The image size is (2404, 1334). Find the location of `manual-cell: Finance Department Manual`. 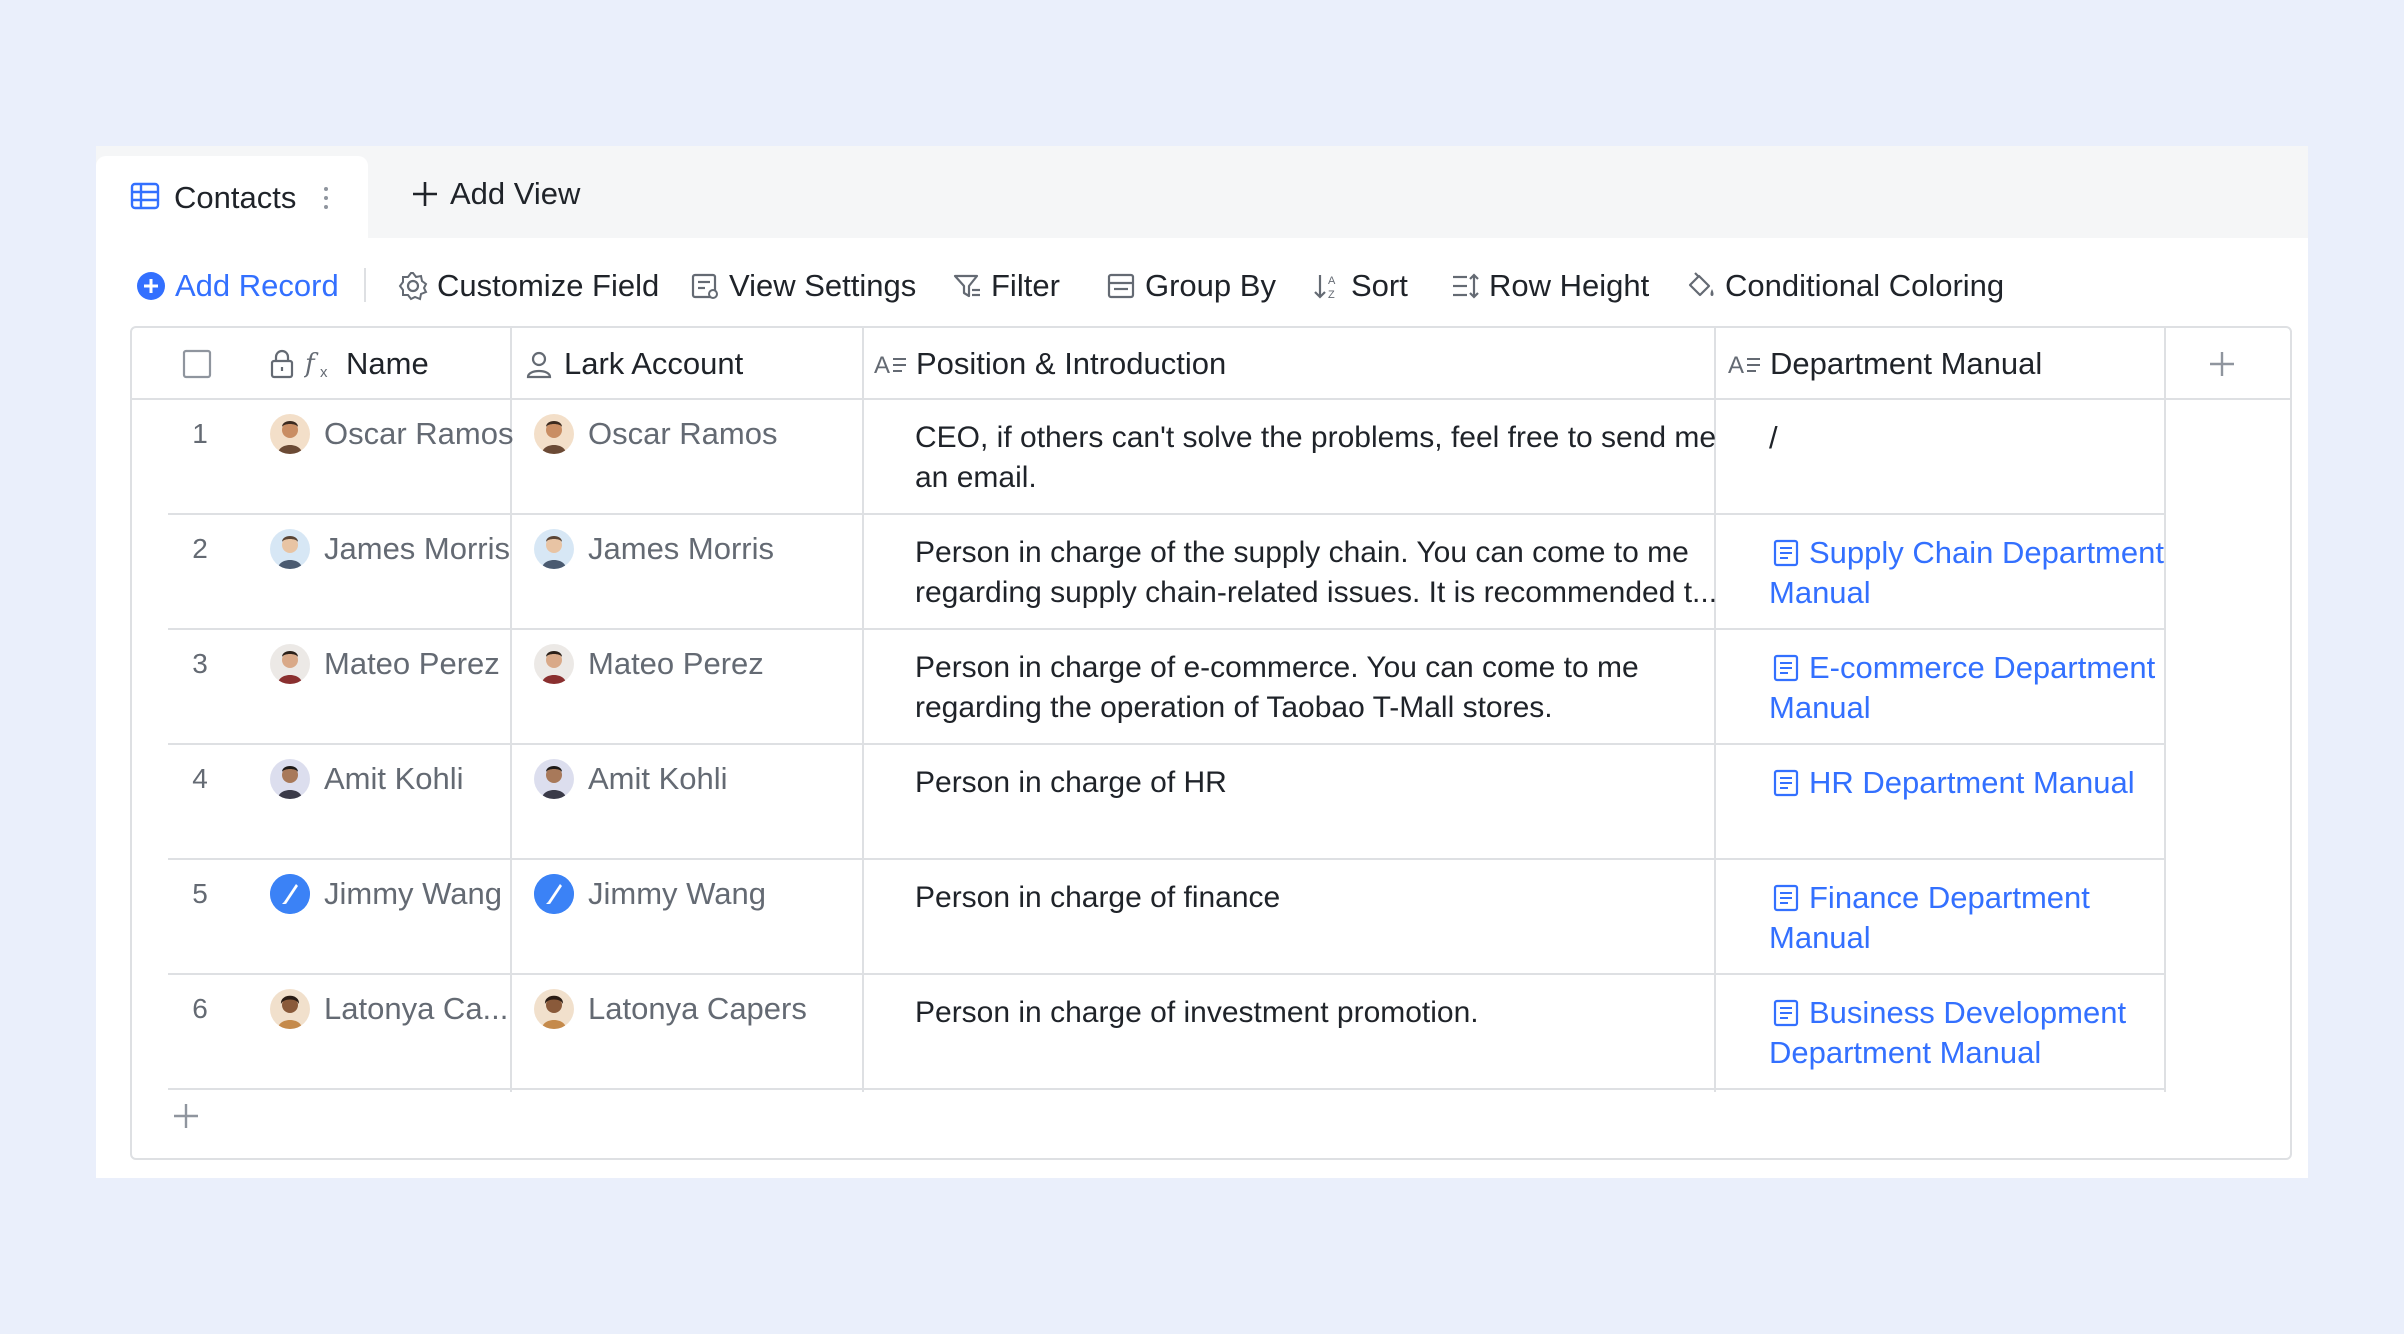

manual-cell: Finance Department Manual is located at coordinates (1969, 918).